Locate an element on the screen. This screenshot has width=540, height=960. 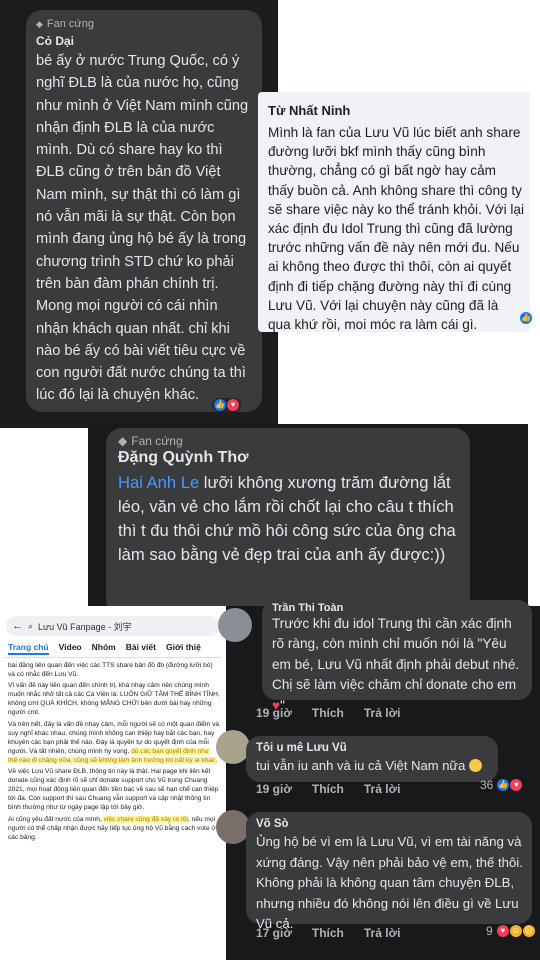
search-icon: ⌕ is located at coordinates (31, 625).